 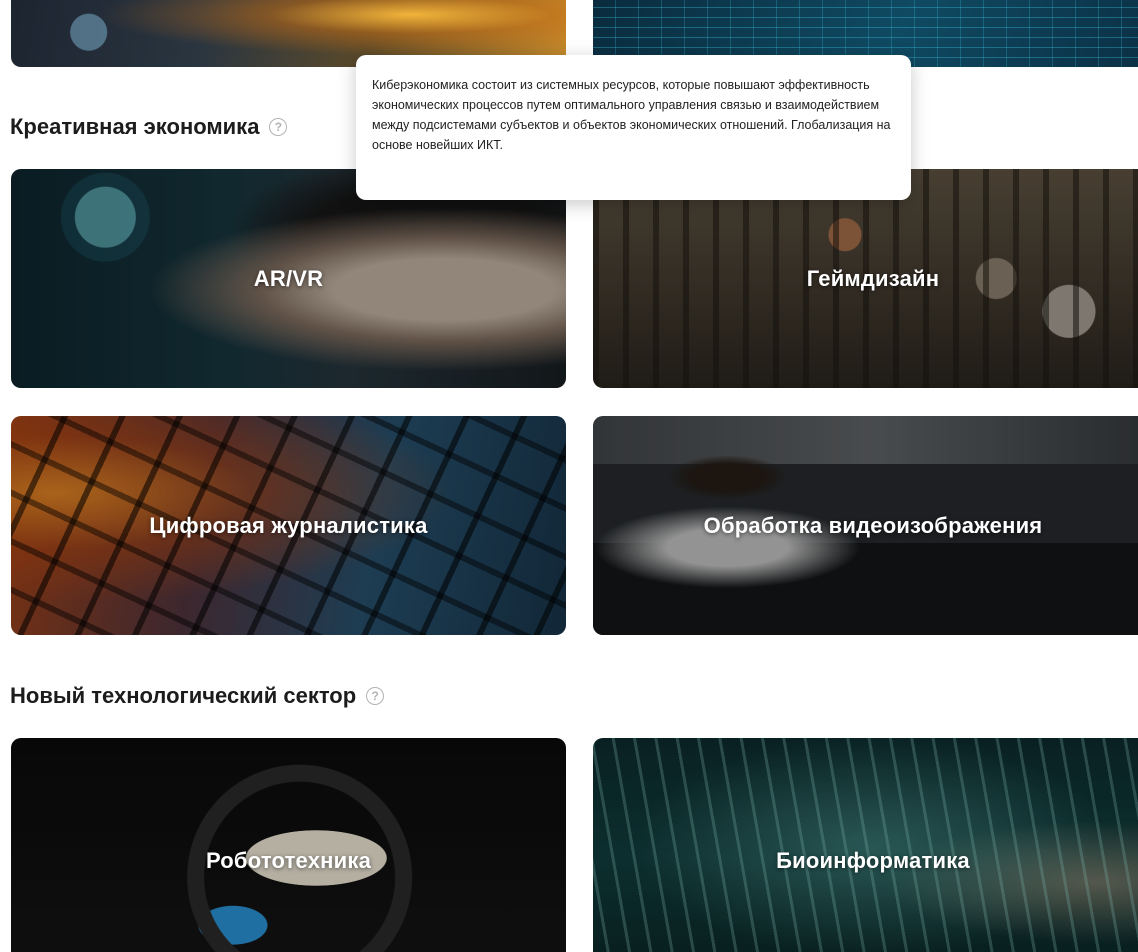 I want to click on section-title-text: Новый технологический сектор, so click(x=183, y=695).